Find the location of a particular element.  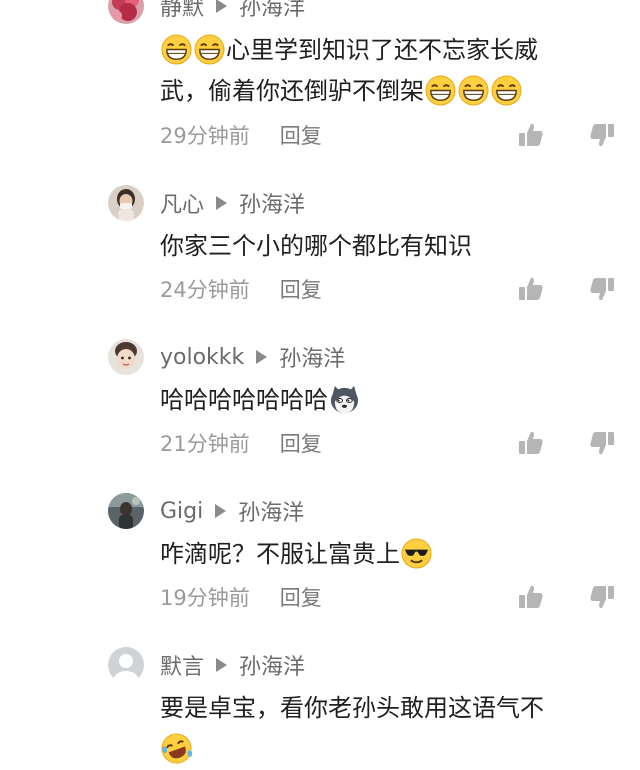

comment-text-segment: 心里学到知识了还不忘家长威 is located at coordinates (382, 50).